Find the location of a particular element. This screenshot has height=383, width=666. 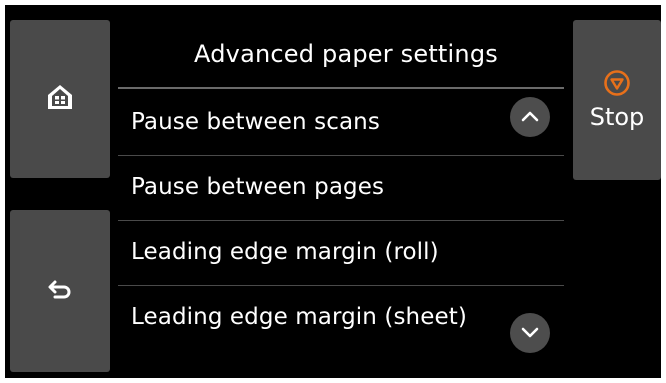

list-item-pause-between-pages: Pause between pages is located at coordinates (341, 188).